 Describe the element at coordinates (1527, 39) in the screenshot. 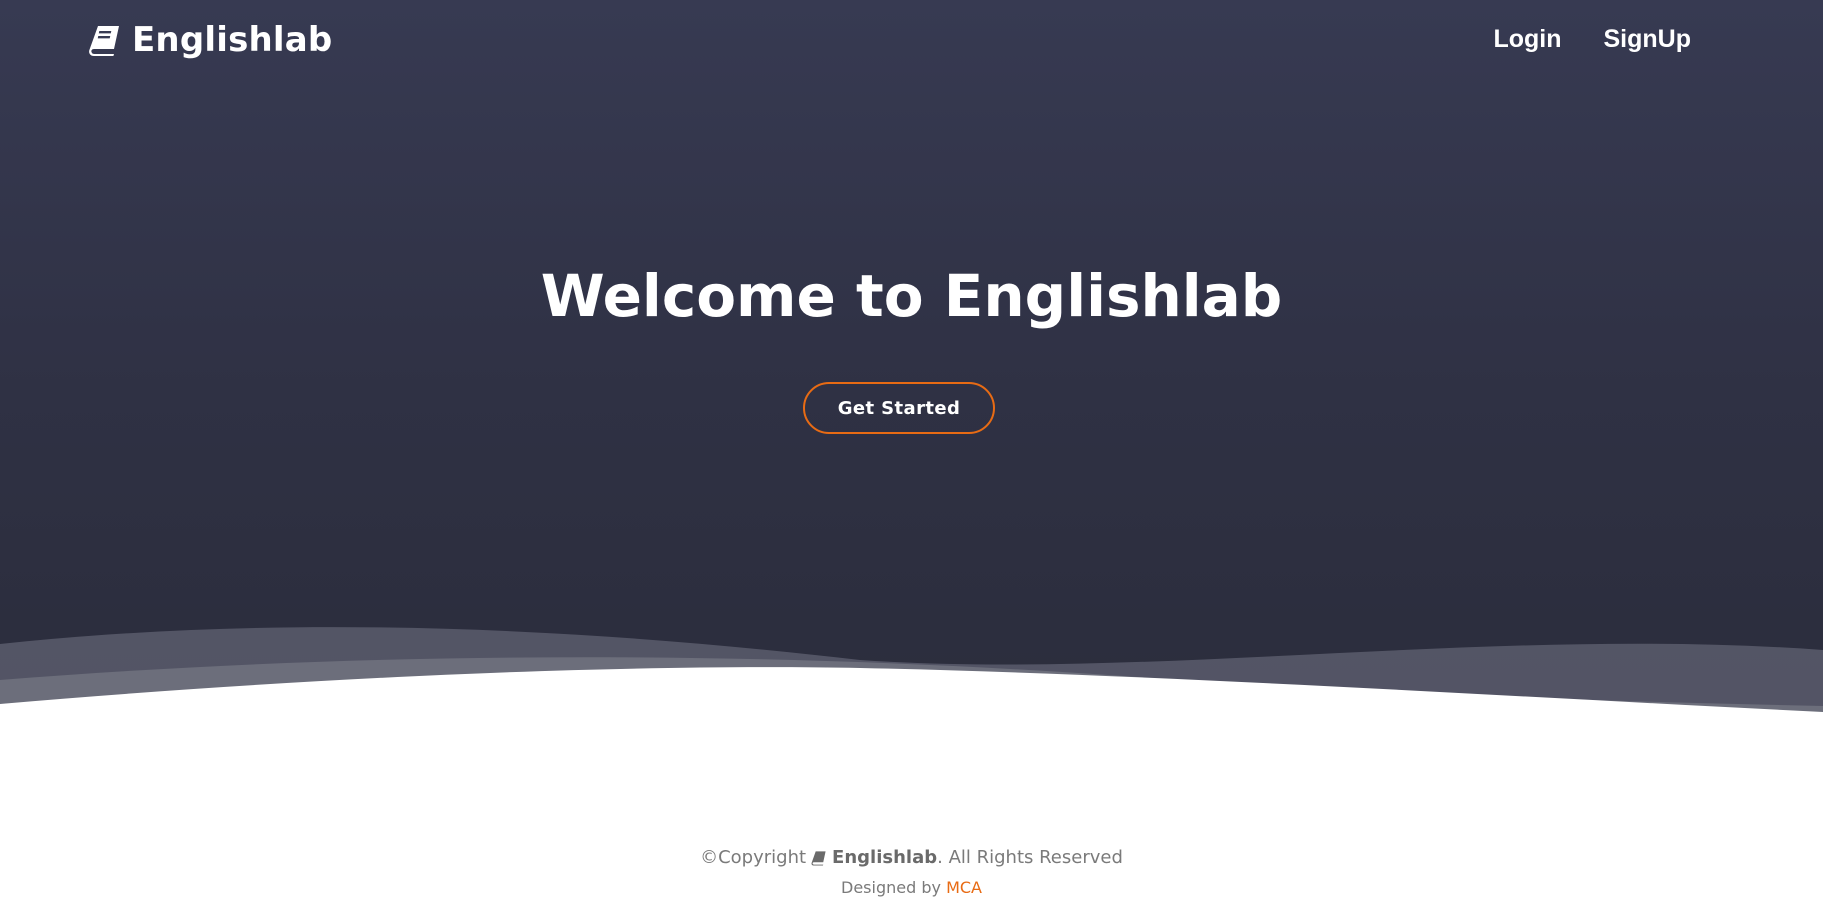

I see `nav-login-link: Login` at that location.